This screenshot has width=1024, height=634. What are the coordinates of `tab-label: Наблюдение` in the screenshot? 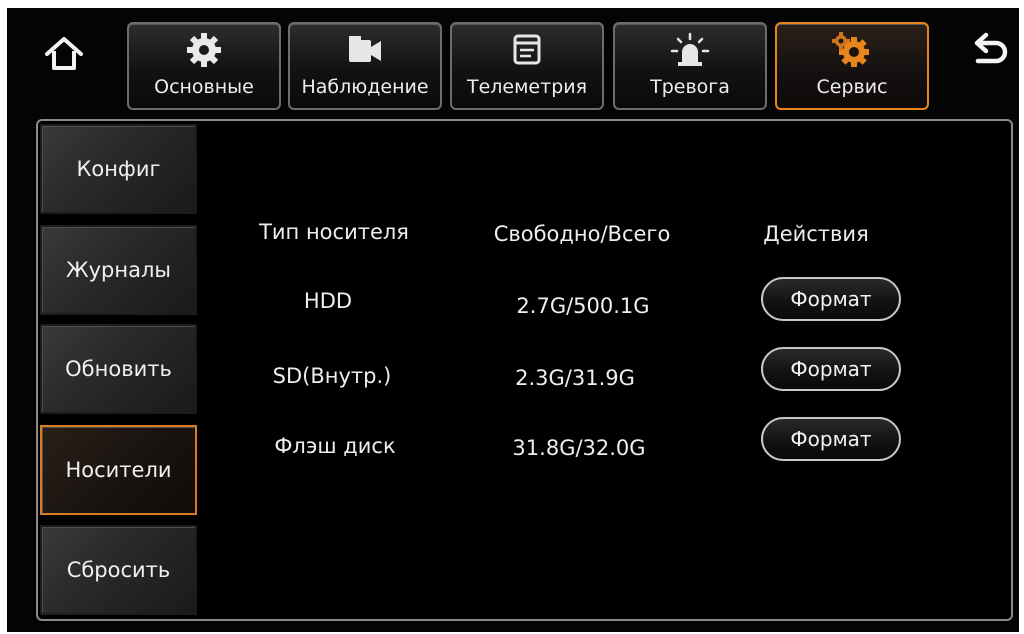 It's located at (365, 87).